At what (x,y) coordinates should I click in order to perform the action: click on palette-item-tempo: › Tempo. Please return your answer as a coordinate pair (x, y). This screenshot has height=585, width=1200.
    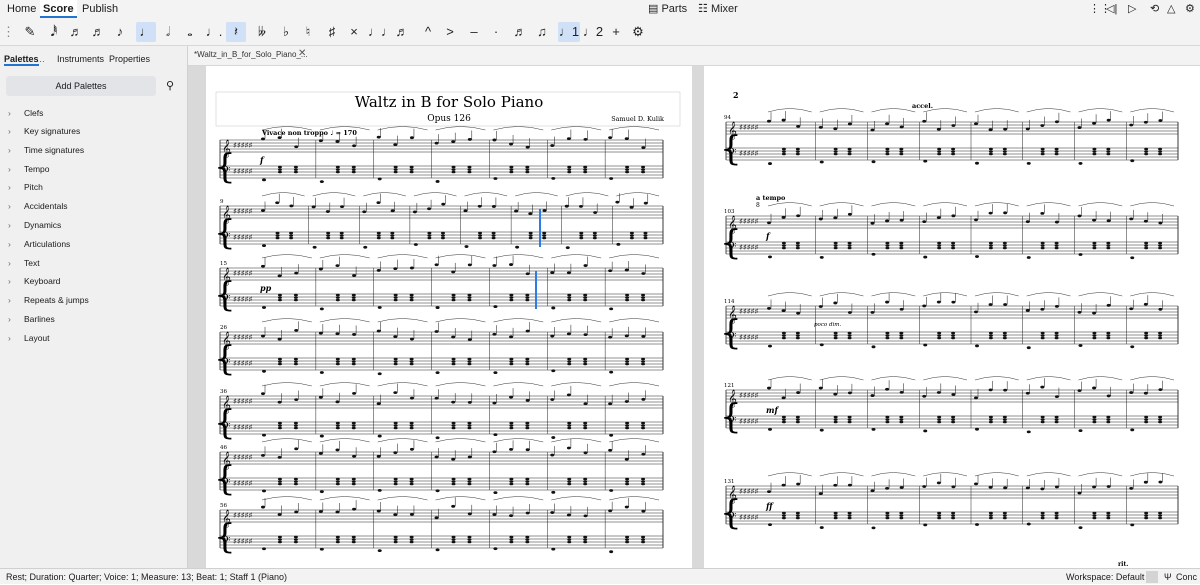
    Looking at the image, I should click on (29, 169).